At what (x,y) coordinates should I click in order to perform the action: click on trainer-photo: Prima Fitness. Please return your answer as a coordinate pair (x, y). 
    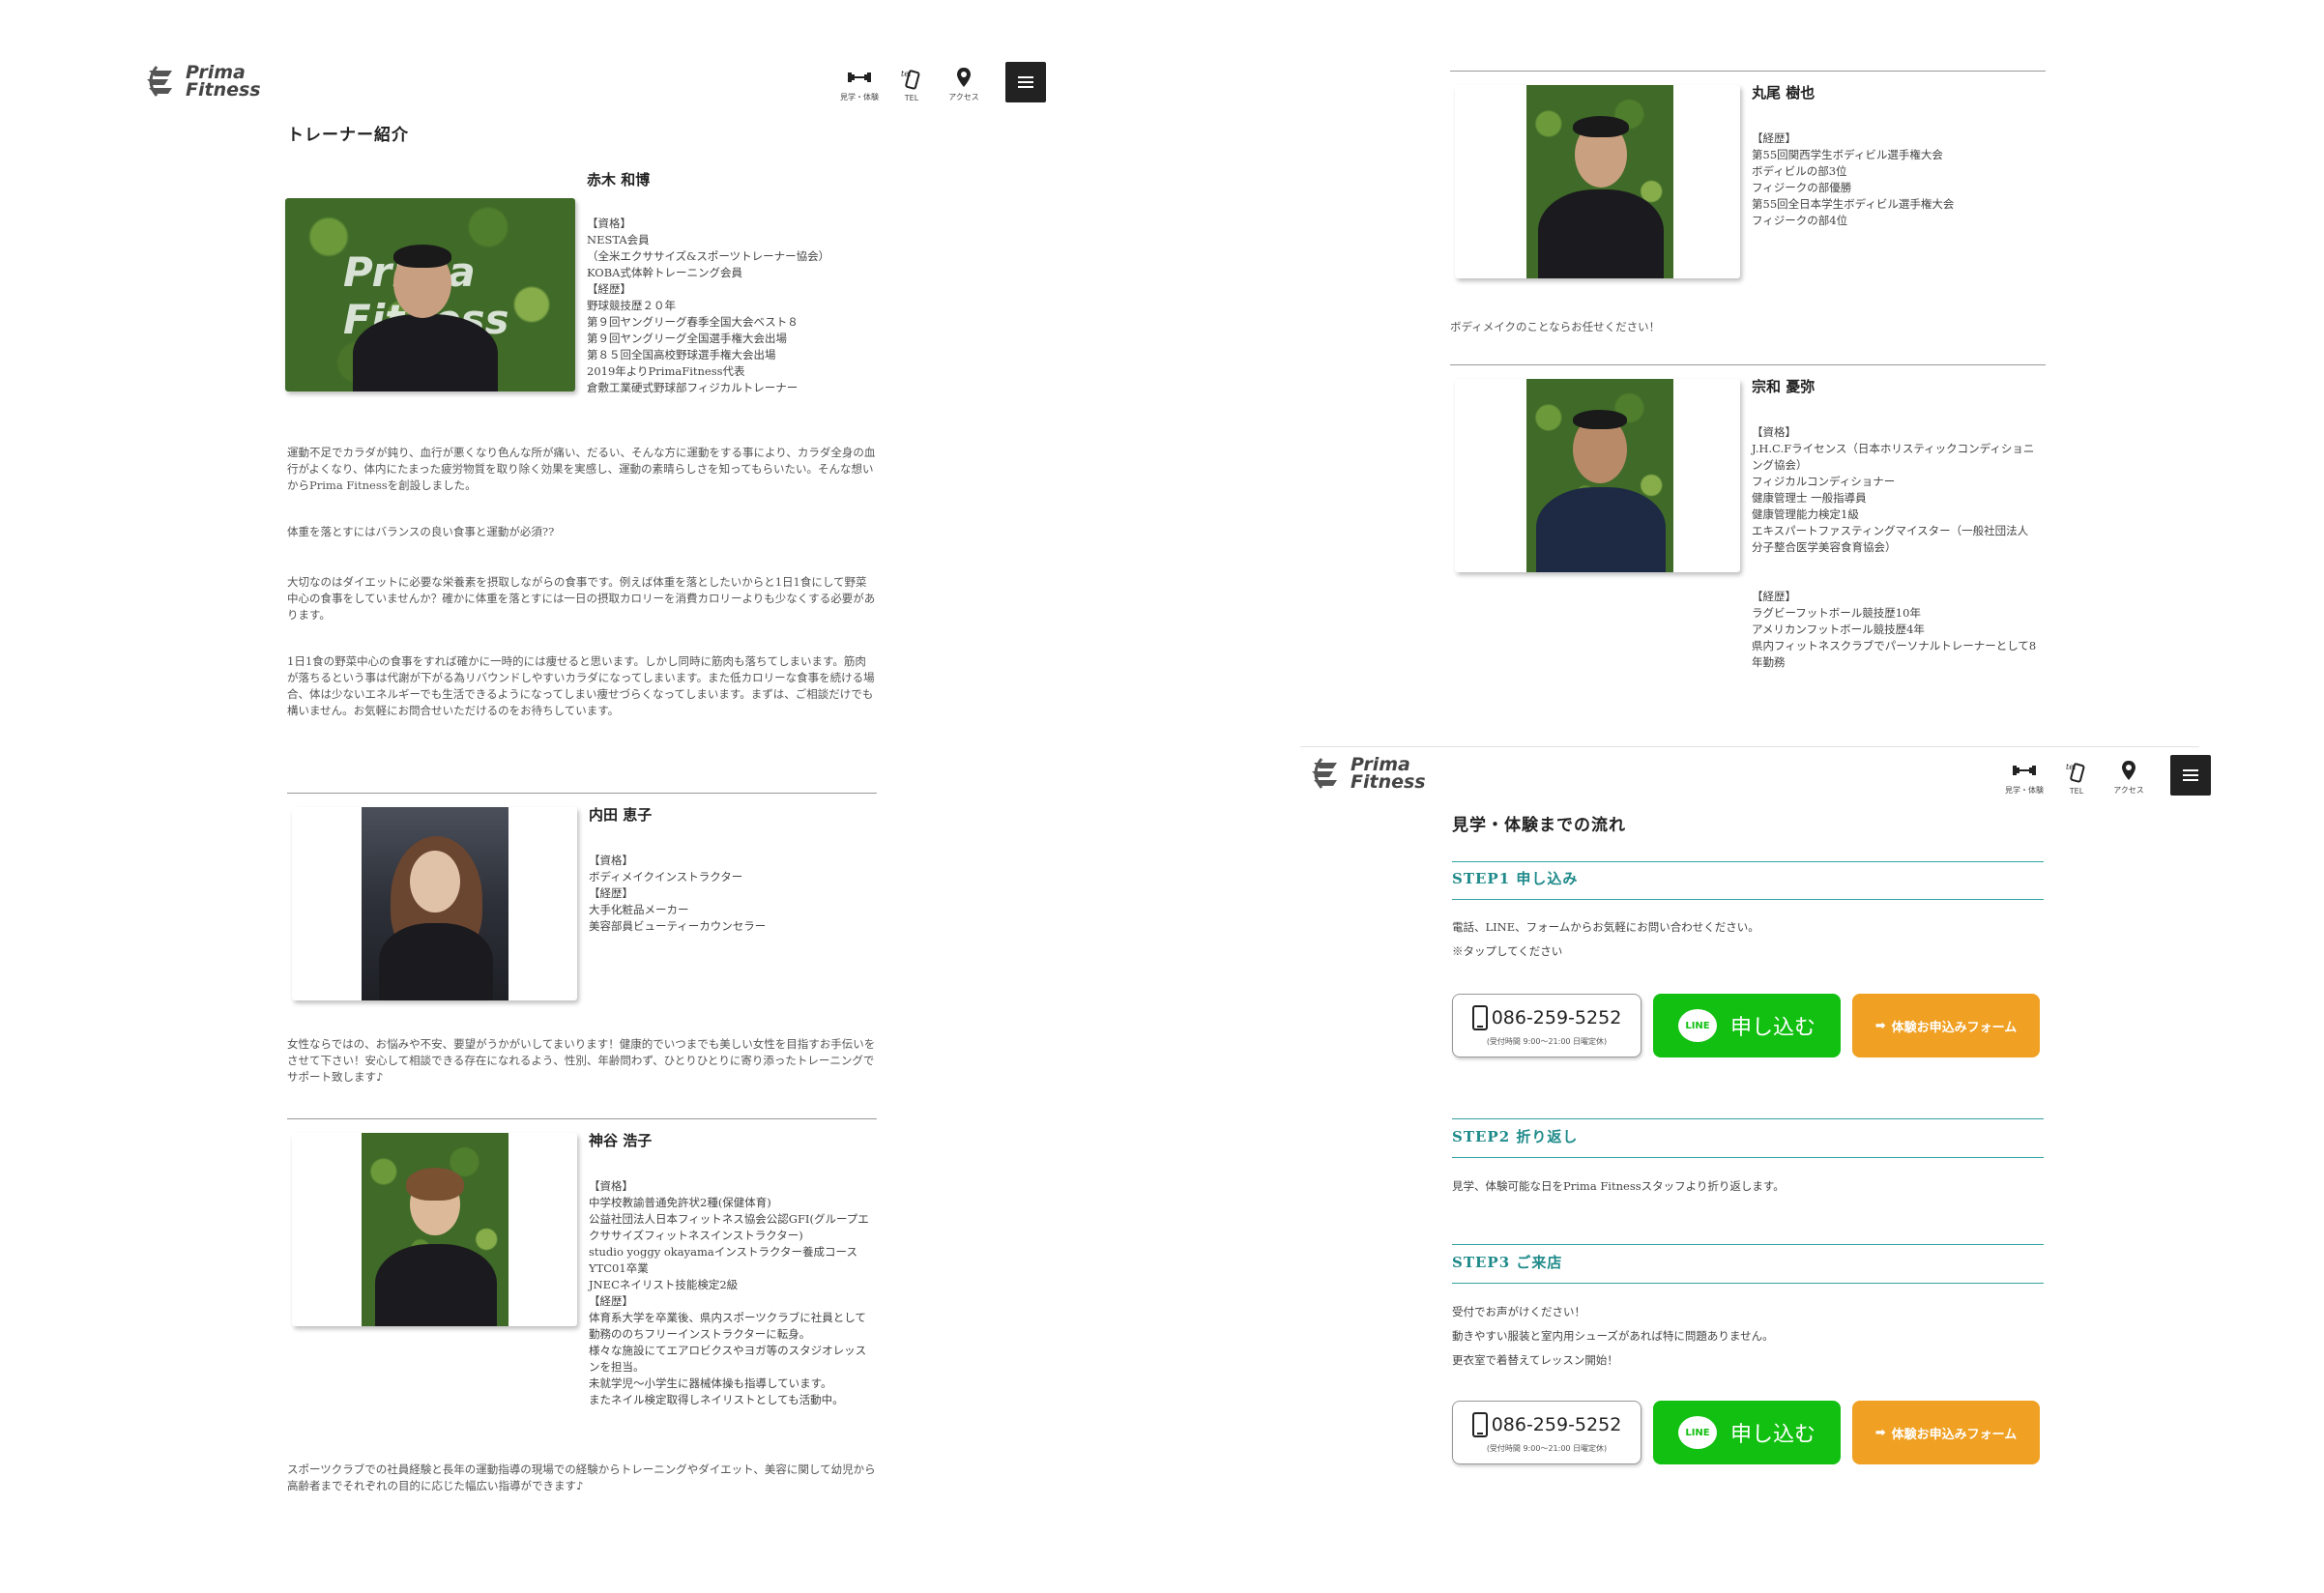
    Looking at the image, I should click on (430, 294).